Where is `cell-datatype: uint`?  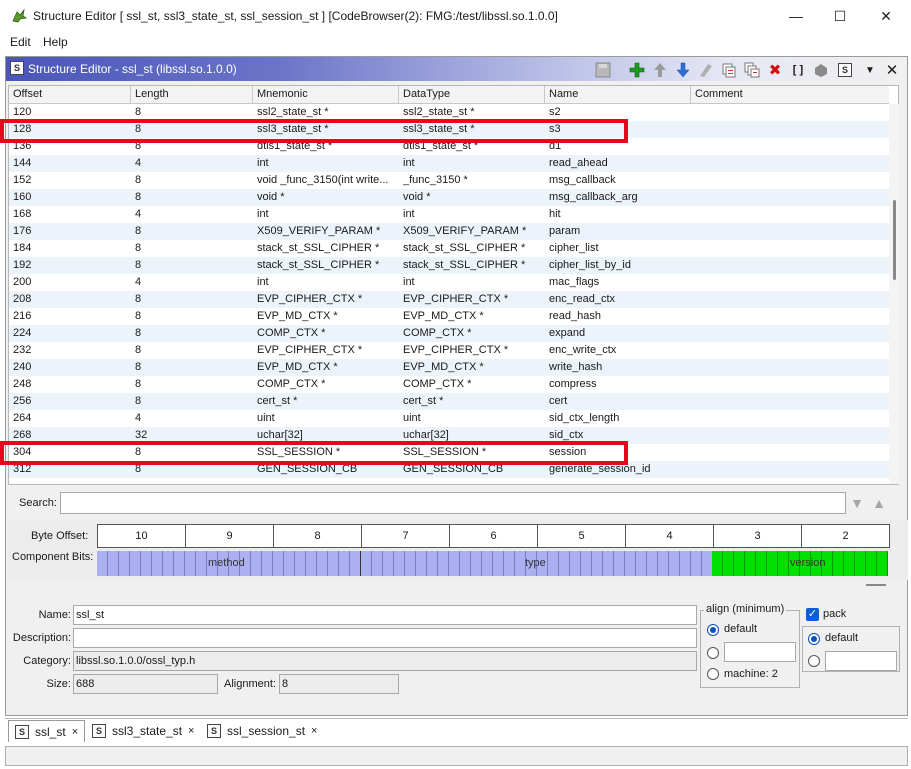
cell-datatype: uint is located at coordinates (474, 418).